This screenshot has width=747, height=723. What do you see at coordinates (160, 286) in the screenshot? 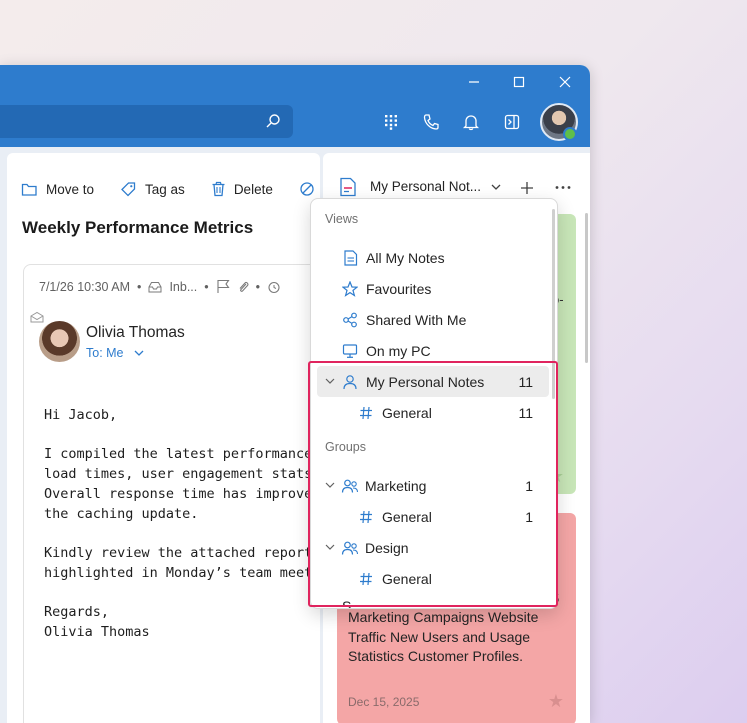
I see `message-meta: 7/1/26 10:30 AM • Inb... • •` at bounding box center [160, 286].